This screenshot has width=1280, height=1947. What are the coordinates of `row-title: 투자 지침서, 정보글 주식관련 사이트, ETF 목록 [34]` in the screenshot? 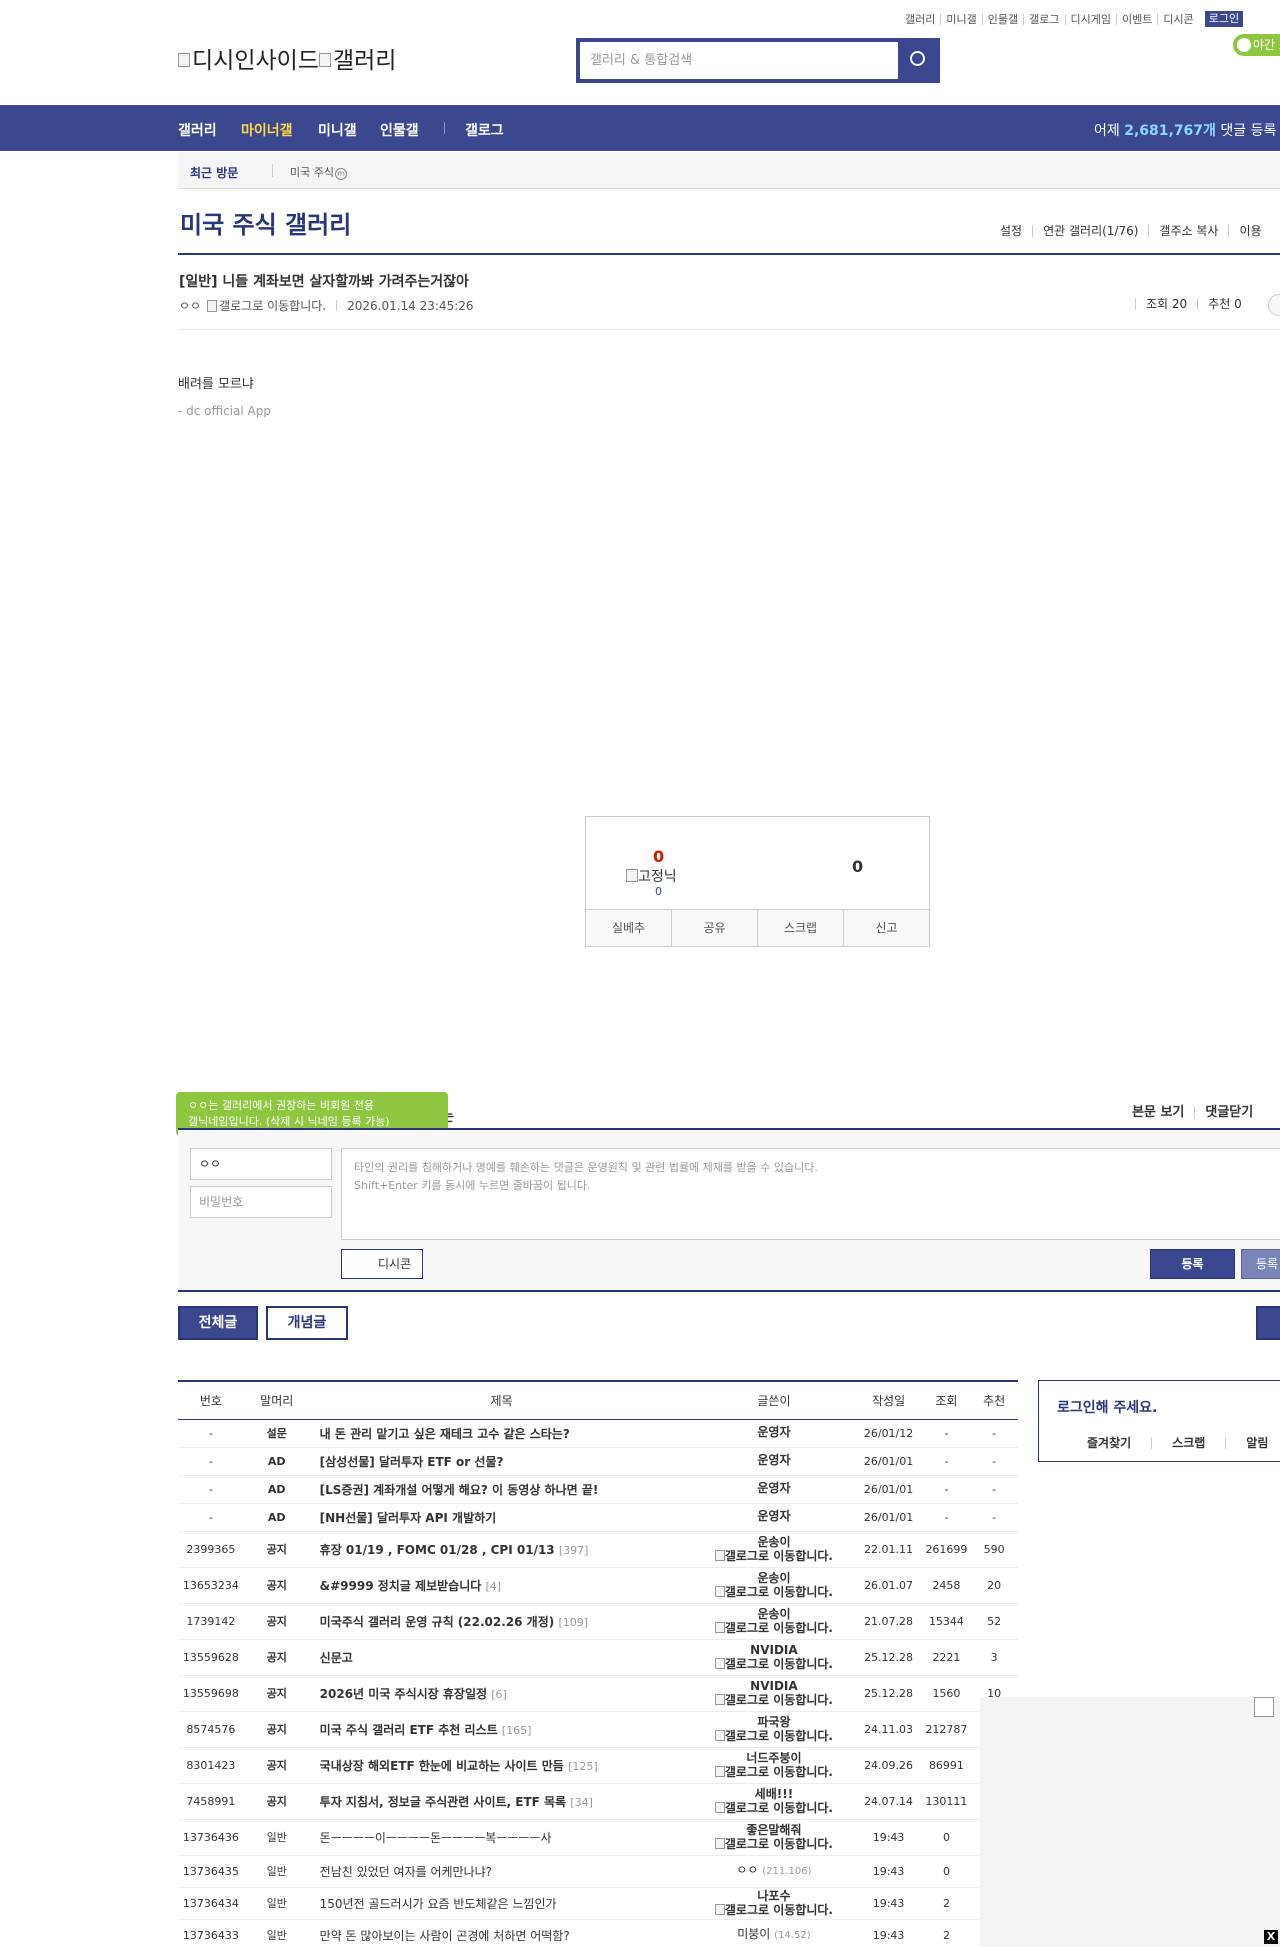 It's located at (501, 1801).